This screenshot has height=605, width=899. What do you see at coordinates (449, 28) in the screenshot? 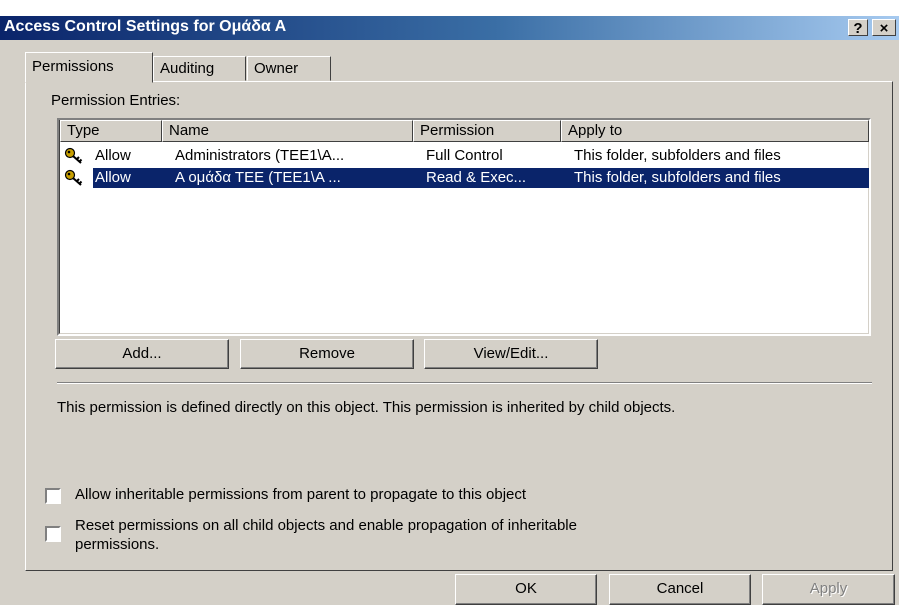
I see `title-bar: Access Control Settings for Ομάδα Α ? ×` at bounding box center [449, 28].